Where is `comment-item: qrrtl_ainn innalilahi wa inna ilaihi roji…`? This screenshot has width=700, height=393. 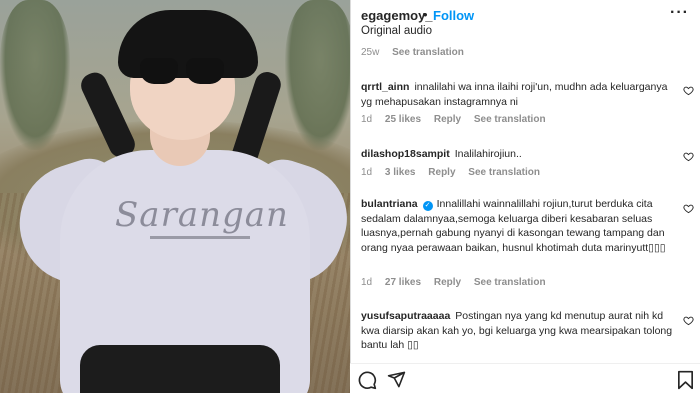 comment-item: qrrtl_ainn innalilahi wa inna ilaihi roji… is located at coordinates (518, 94).